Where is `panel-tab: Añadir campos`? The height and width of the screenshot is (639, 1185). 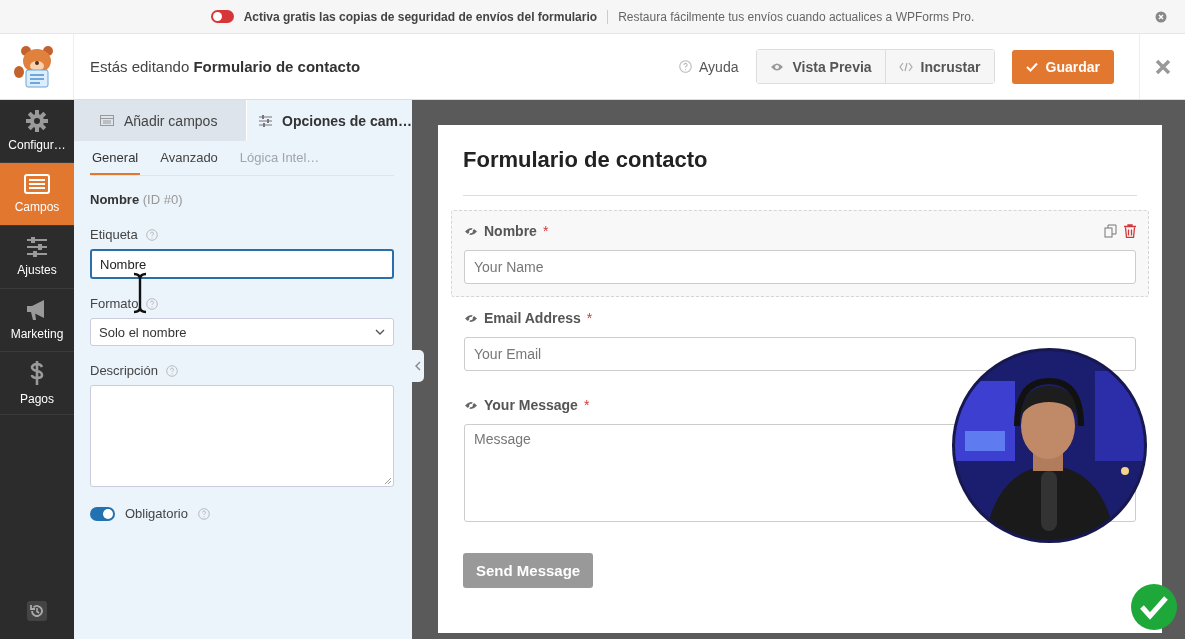
panel-tab: Añadir campos is located at coordinates (160, 120).